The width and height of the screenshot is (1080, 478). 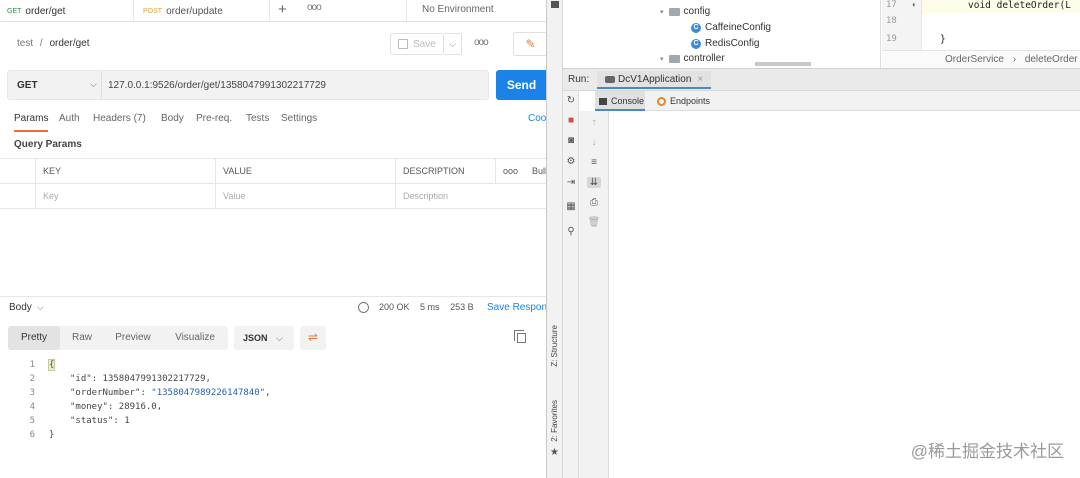 What do you see at coordinates (154, 379) in the screenshot?
I see `json-number: 1358047991302217729` at bounding box center [154, 379].